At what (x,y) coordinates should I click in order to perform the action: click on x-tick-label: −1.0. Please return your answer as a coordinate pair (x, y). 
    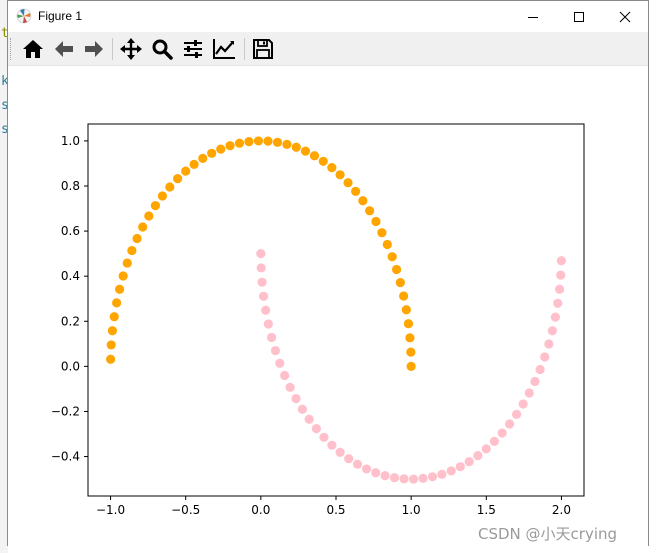
    Looking at the image, I should click on (110, 510).